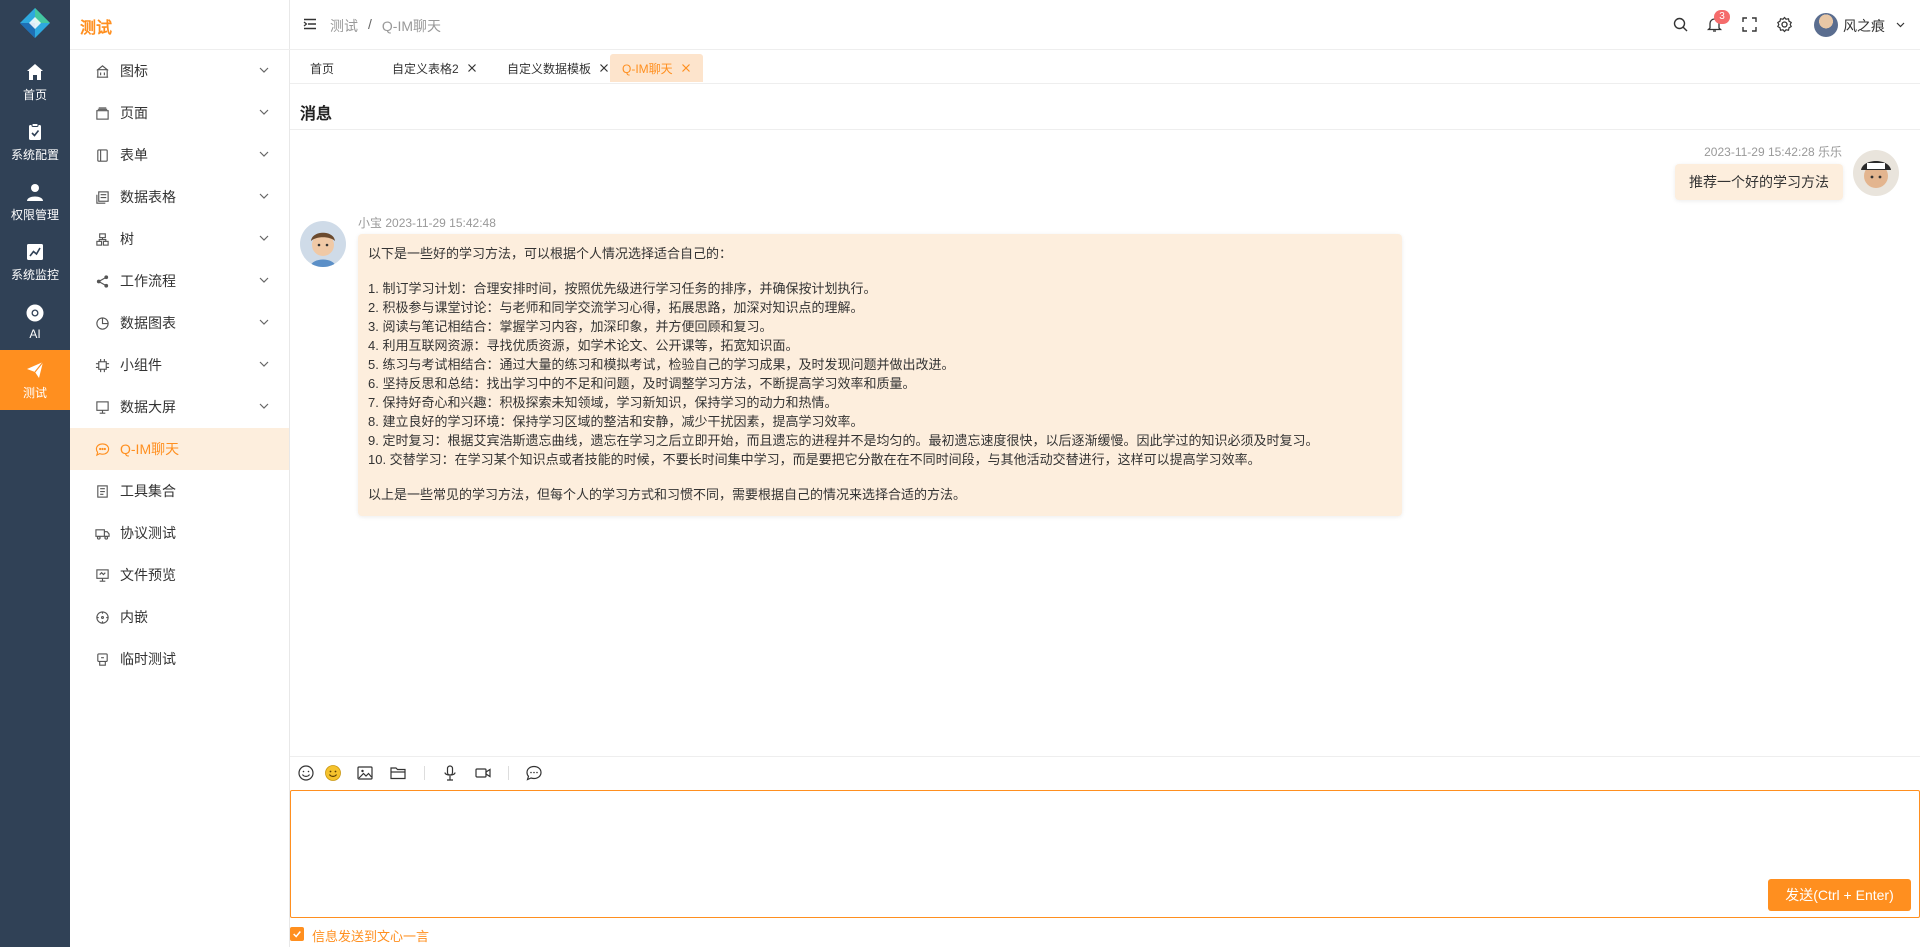 The height and width of the screenshot is (947, 1920). Describe the element at coordinates (534, 773) in the screenshot. I see `chat-bubble-icon` at that location.